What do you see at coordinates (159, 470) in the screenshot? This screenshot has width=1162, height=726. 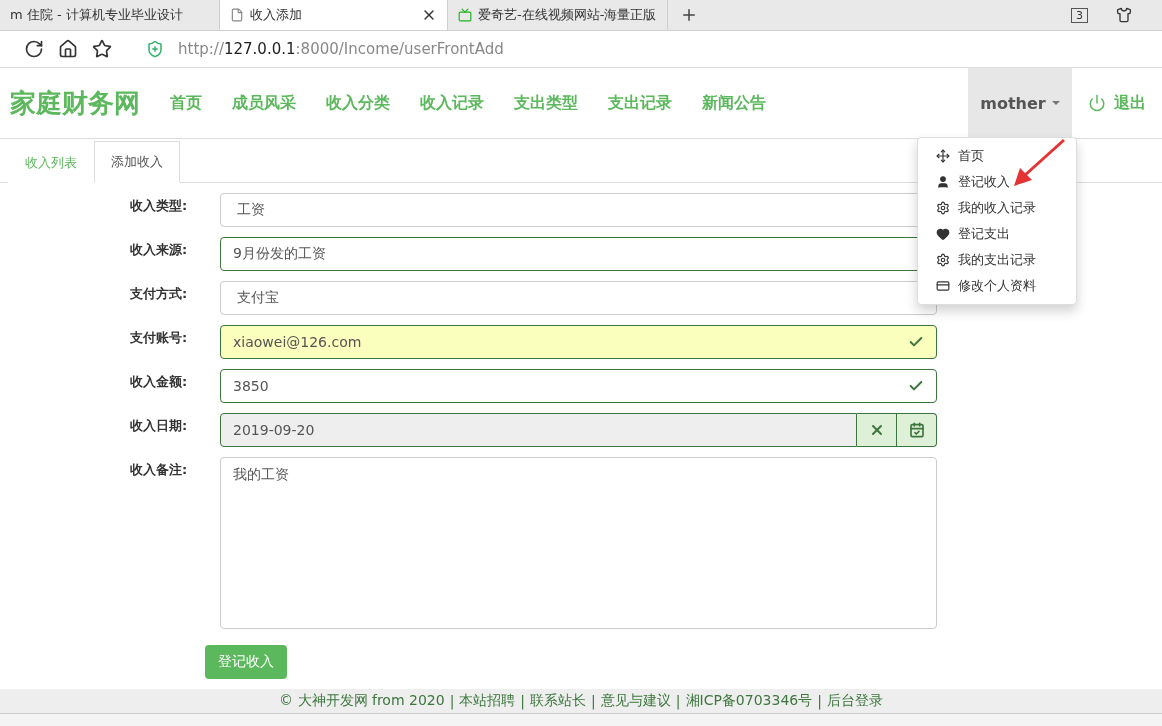 I see `field-label: 收入备注:` at bounding box center [159, 470].